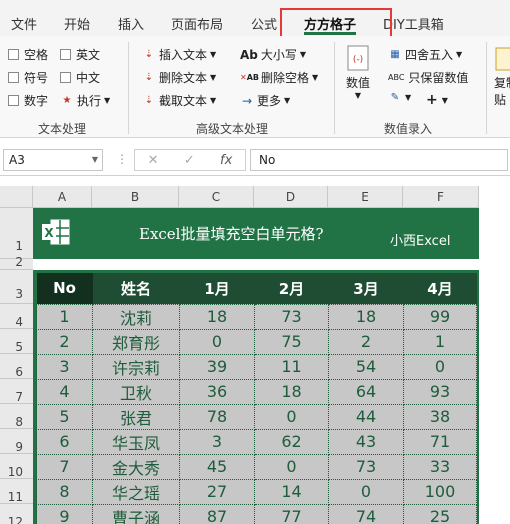  I want to click on table-cell: 43, so click(366, 441).